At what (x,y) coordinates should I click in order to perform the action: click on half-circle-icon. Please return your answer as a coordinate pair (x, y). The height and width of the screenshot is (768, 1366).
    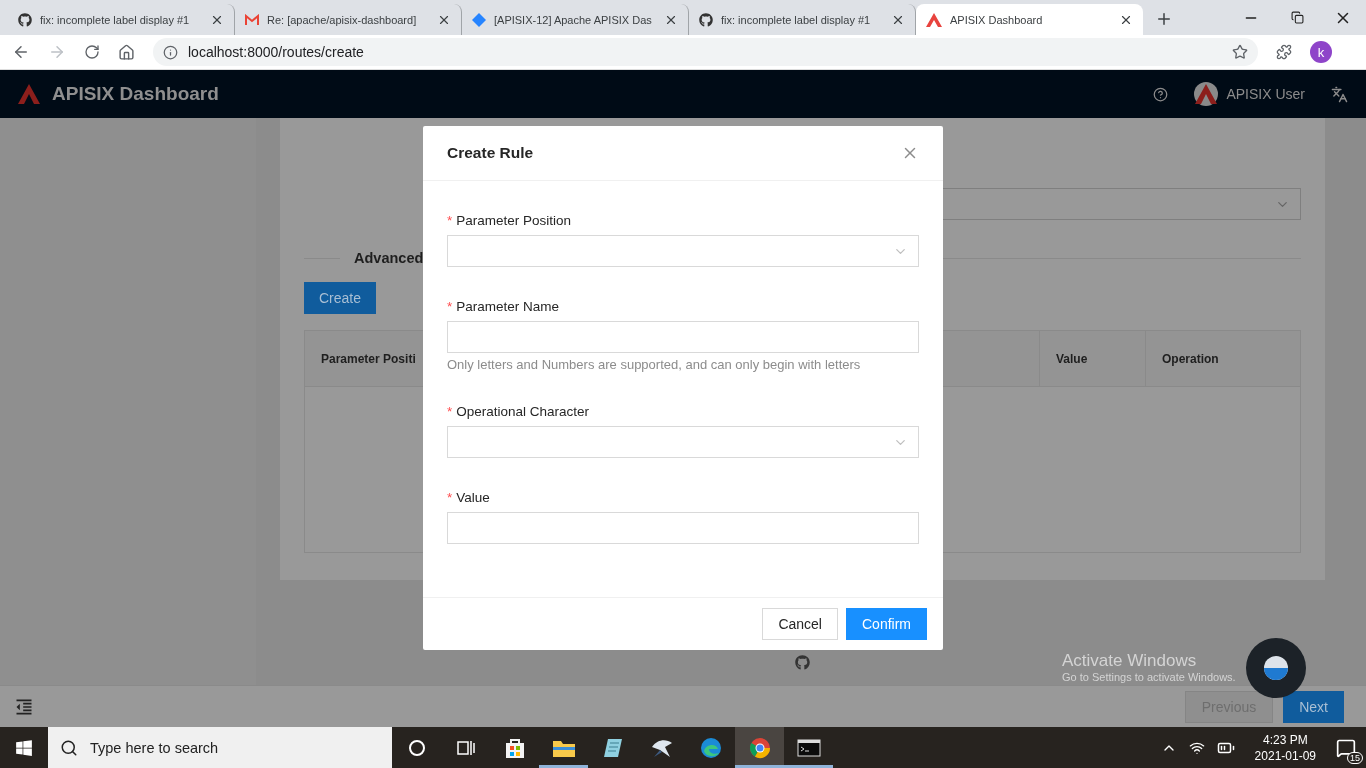
    Looking at the image, I should click on (1276, 668).